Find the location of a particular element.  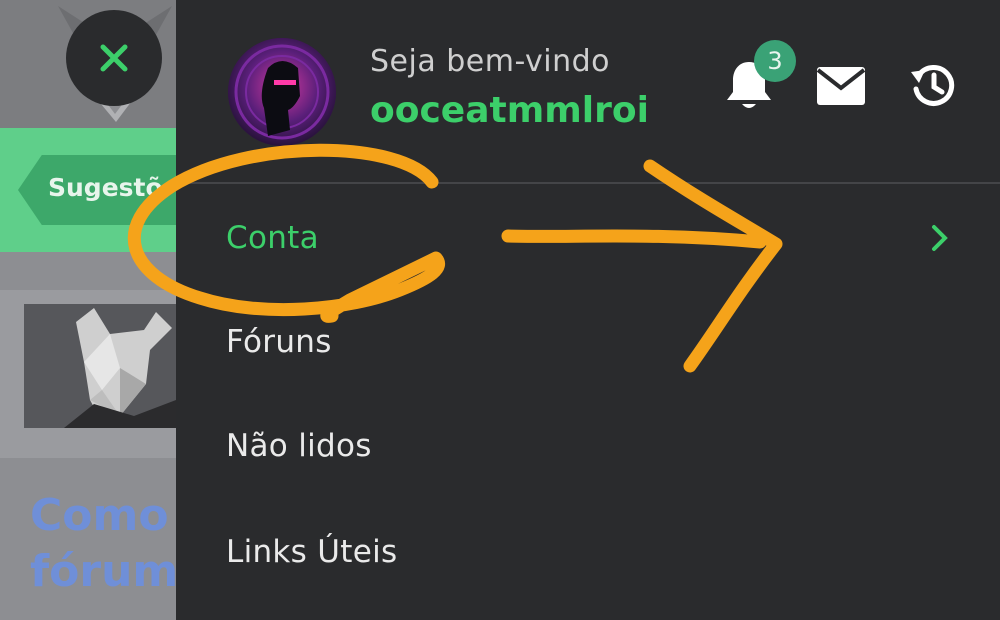

menu-item-label: Links Úteis is located at coordinates (312, 552).